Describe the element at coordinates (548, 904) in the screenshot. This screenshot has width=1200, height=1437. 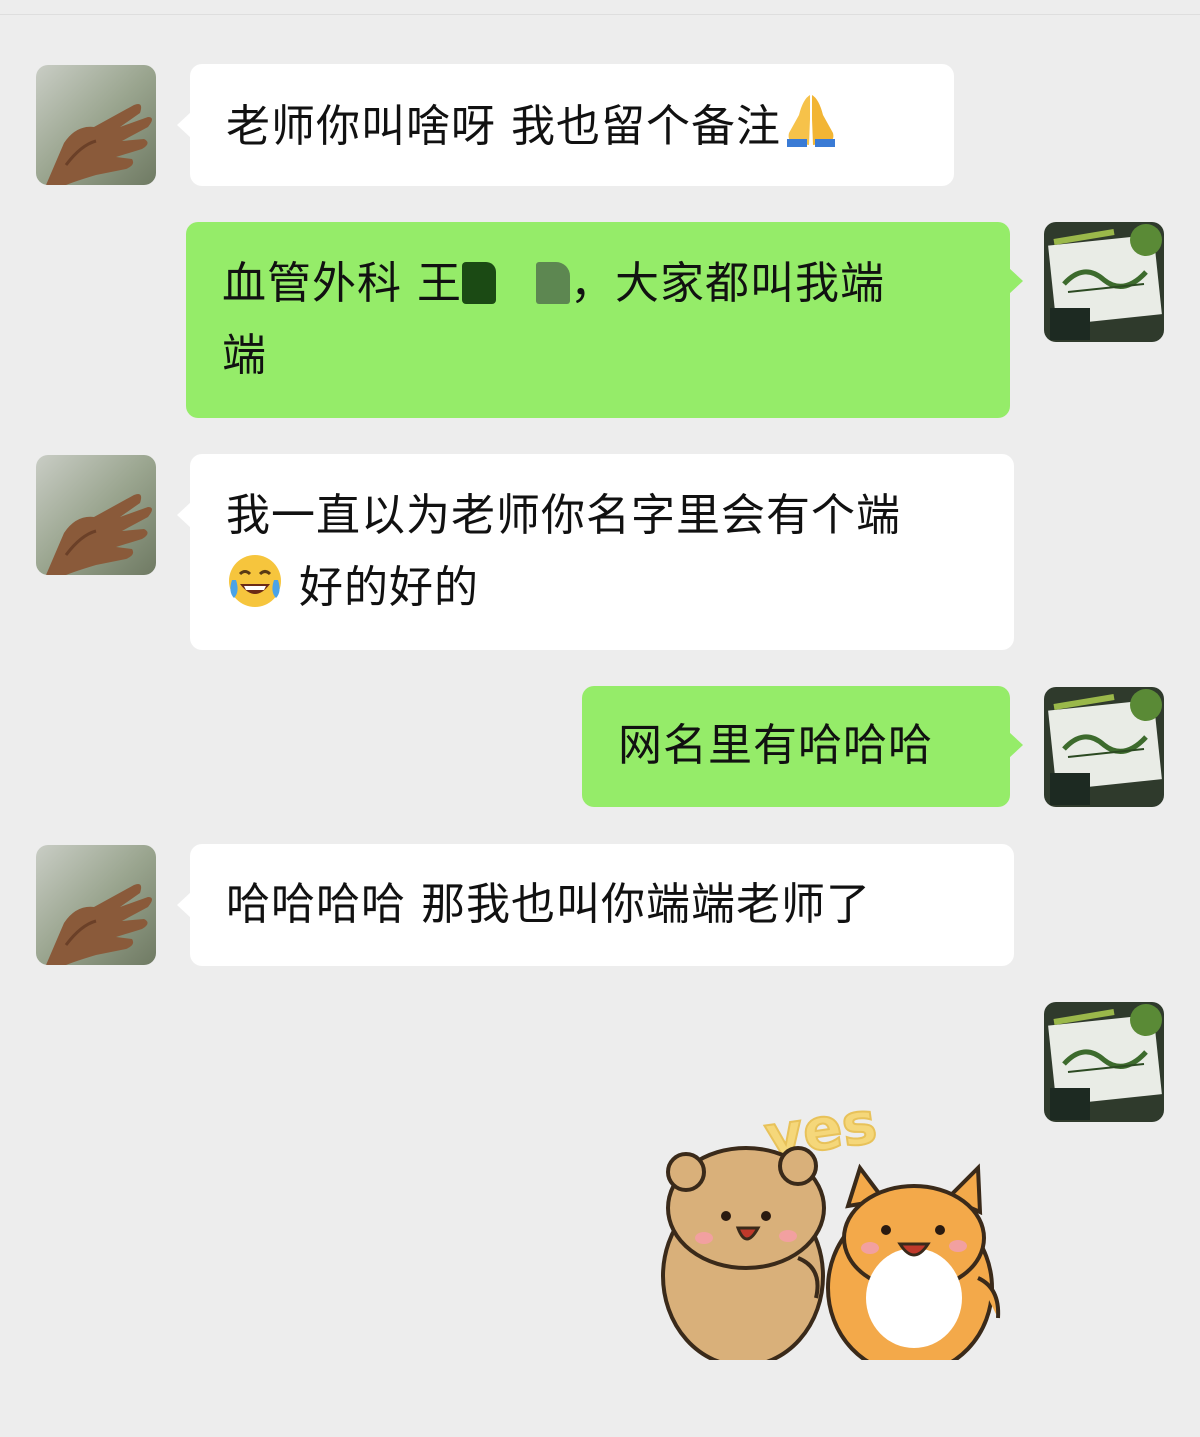
I see `message-text: 哈哈哈哈 那我也叫你端端老师了` at that location.